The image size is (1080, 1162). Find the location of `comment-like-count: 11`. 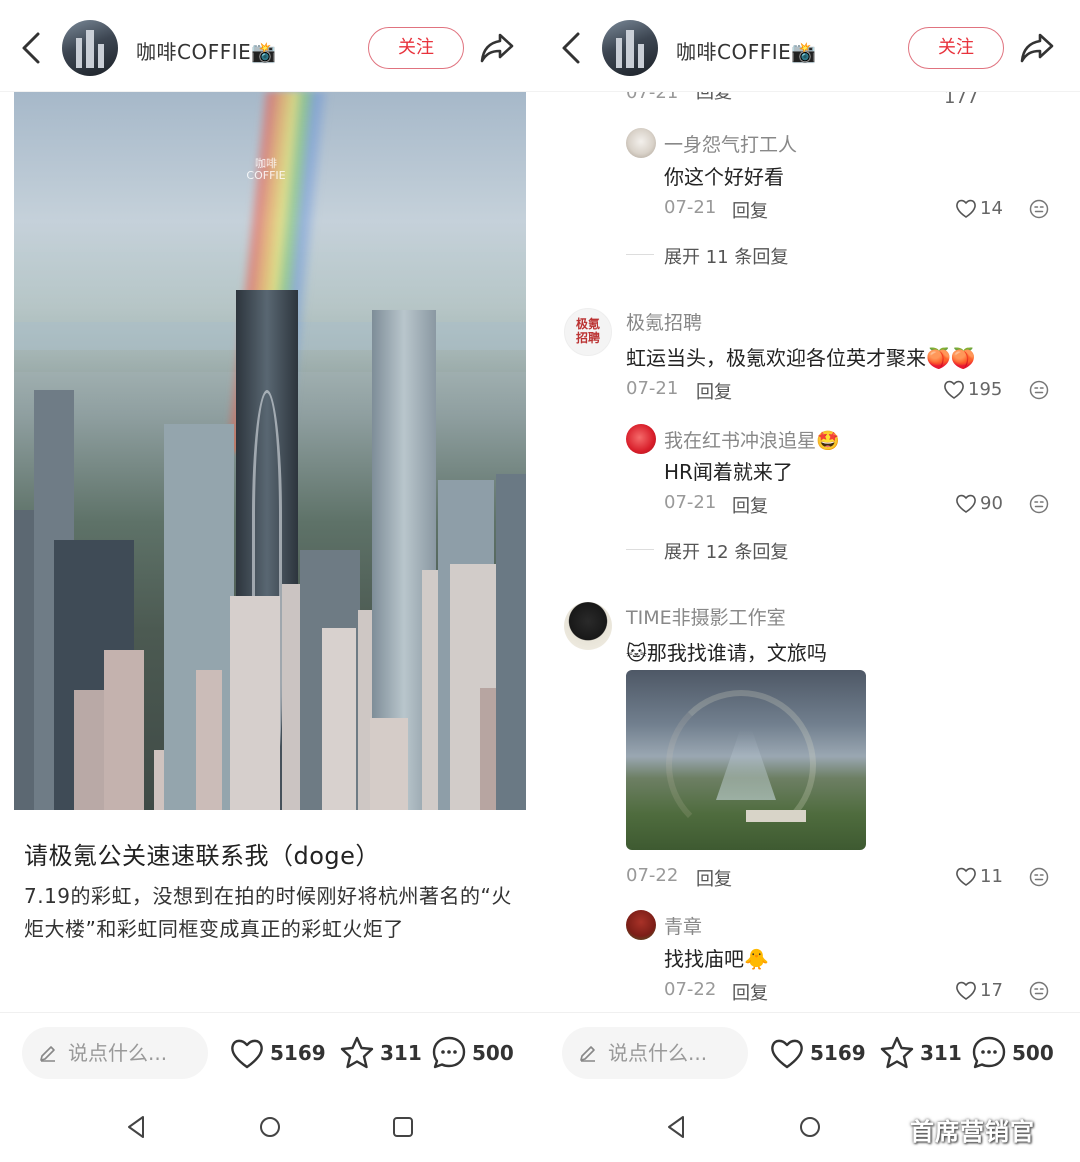

comment-like-count: 11 is located at coordinates (991, 876).